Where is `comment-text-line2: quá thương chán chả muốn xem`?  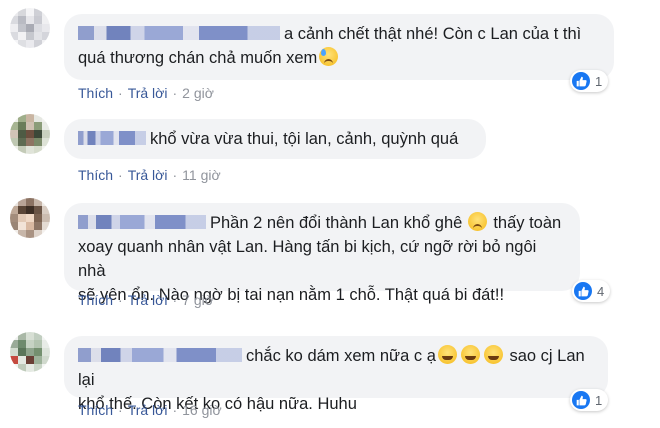
comment-text-line2: quá thương chán chả muốn xem is located at coordinates (198, 58).